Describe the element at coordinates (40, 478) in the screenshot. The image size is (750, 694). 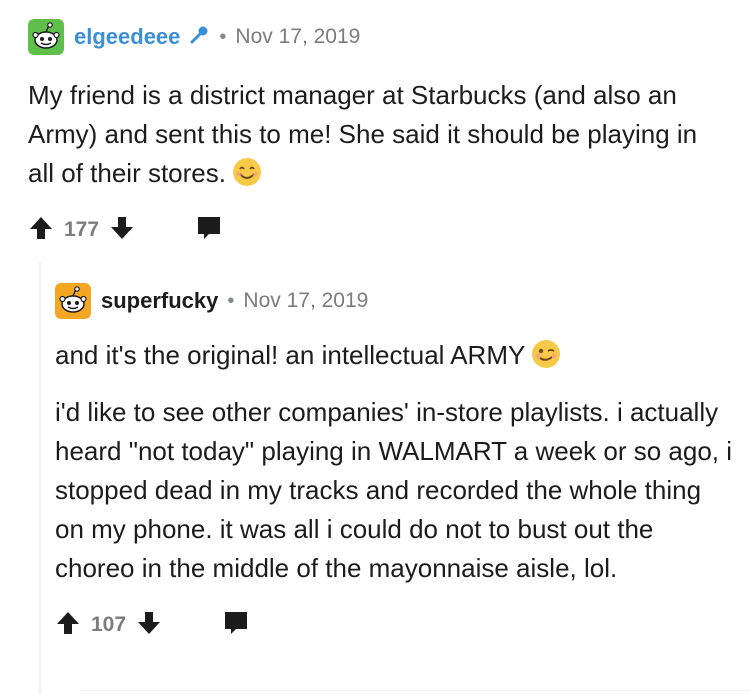
I see `thread-line` at that location.